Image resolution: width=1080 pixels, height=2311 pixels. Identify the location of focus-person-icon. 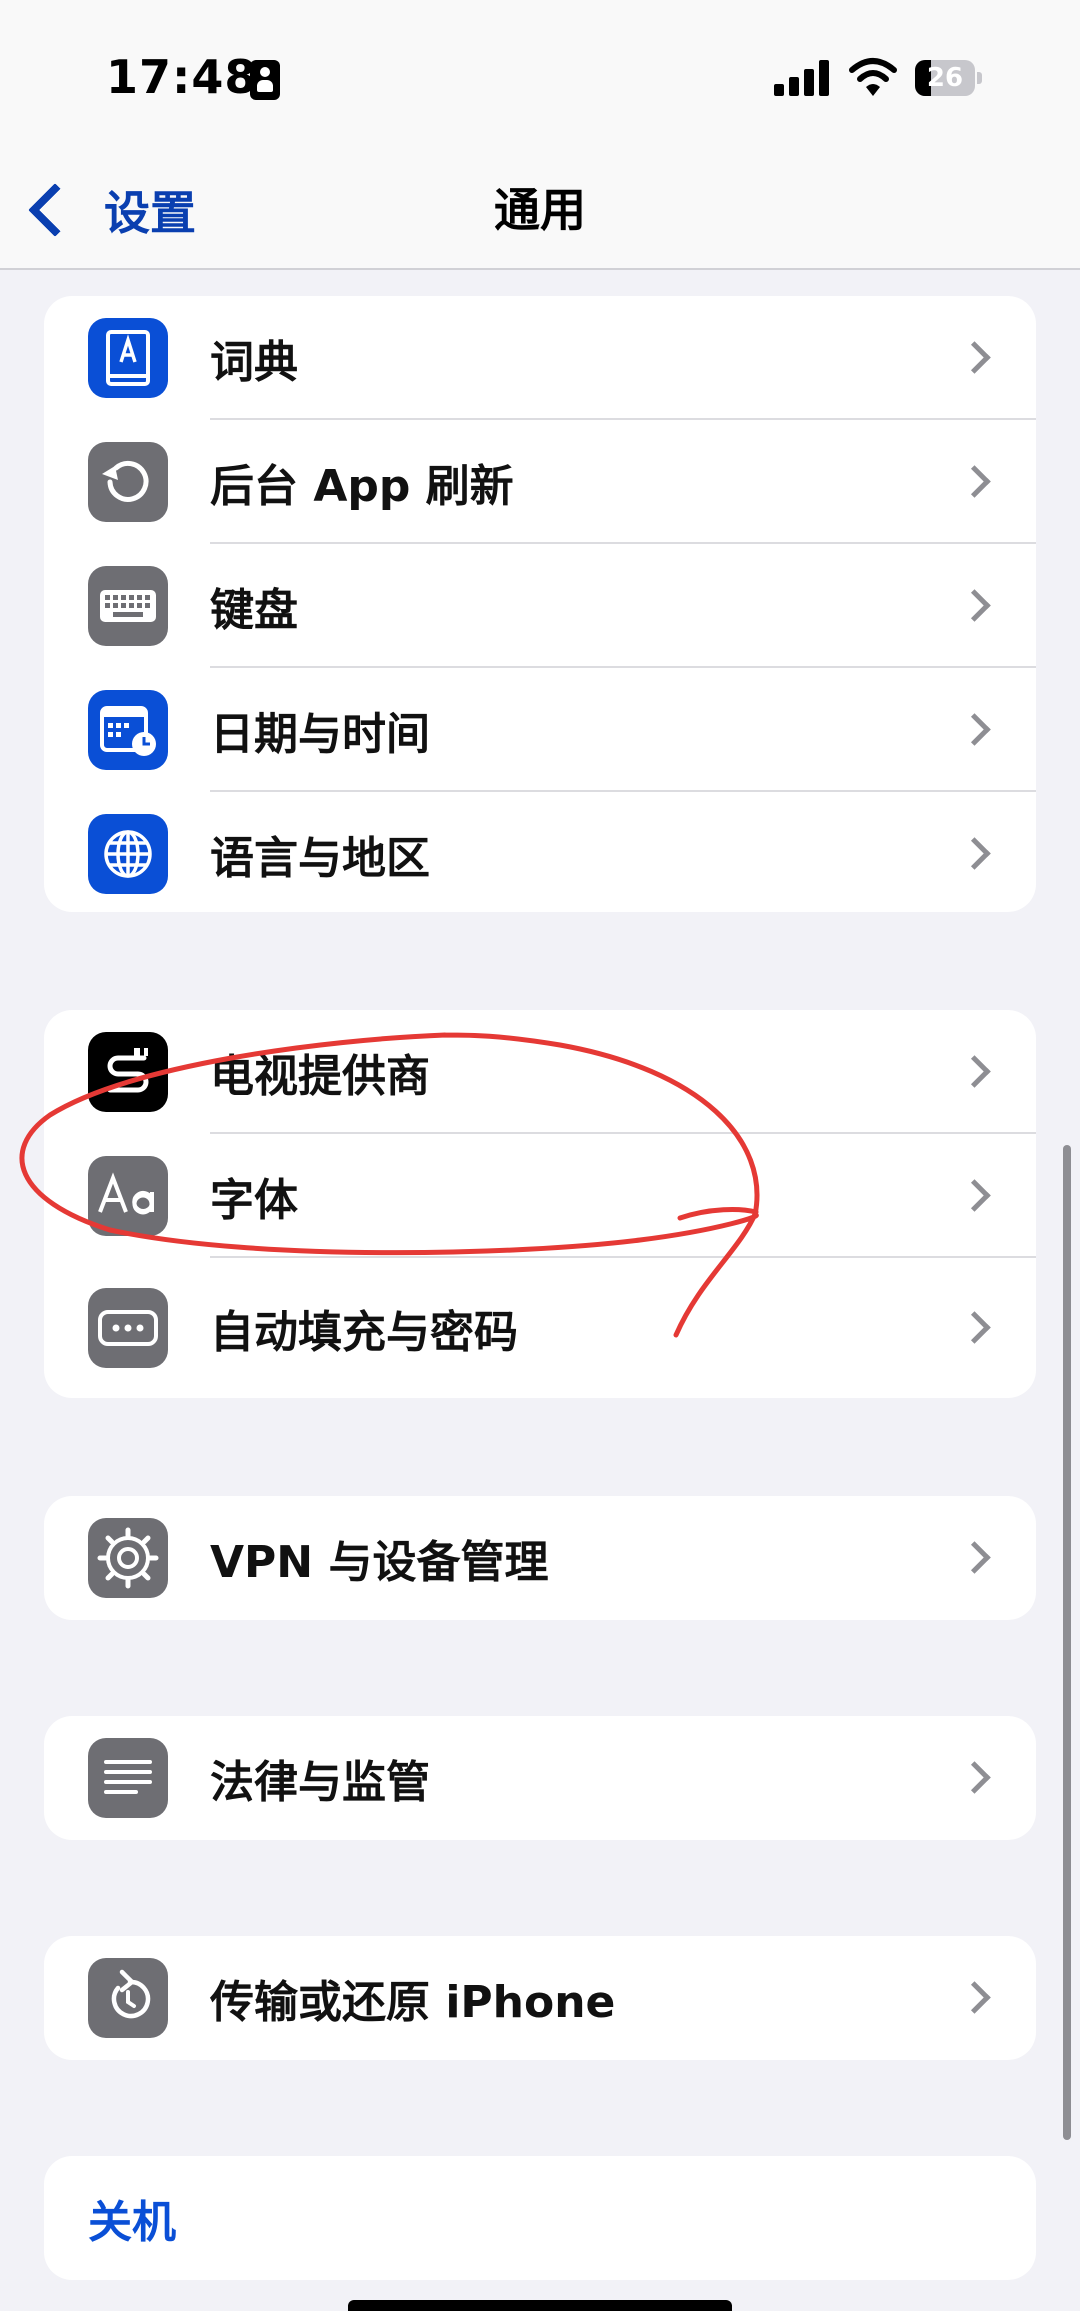
(265, 80).